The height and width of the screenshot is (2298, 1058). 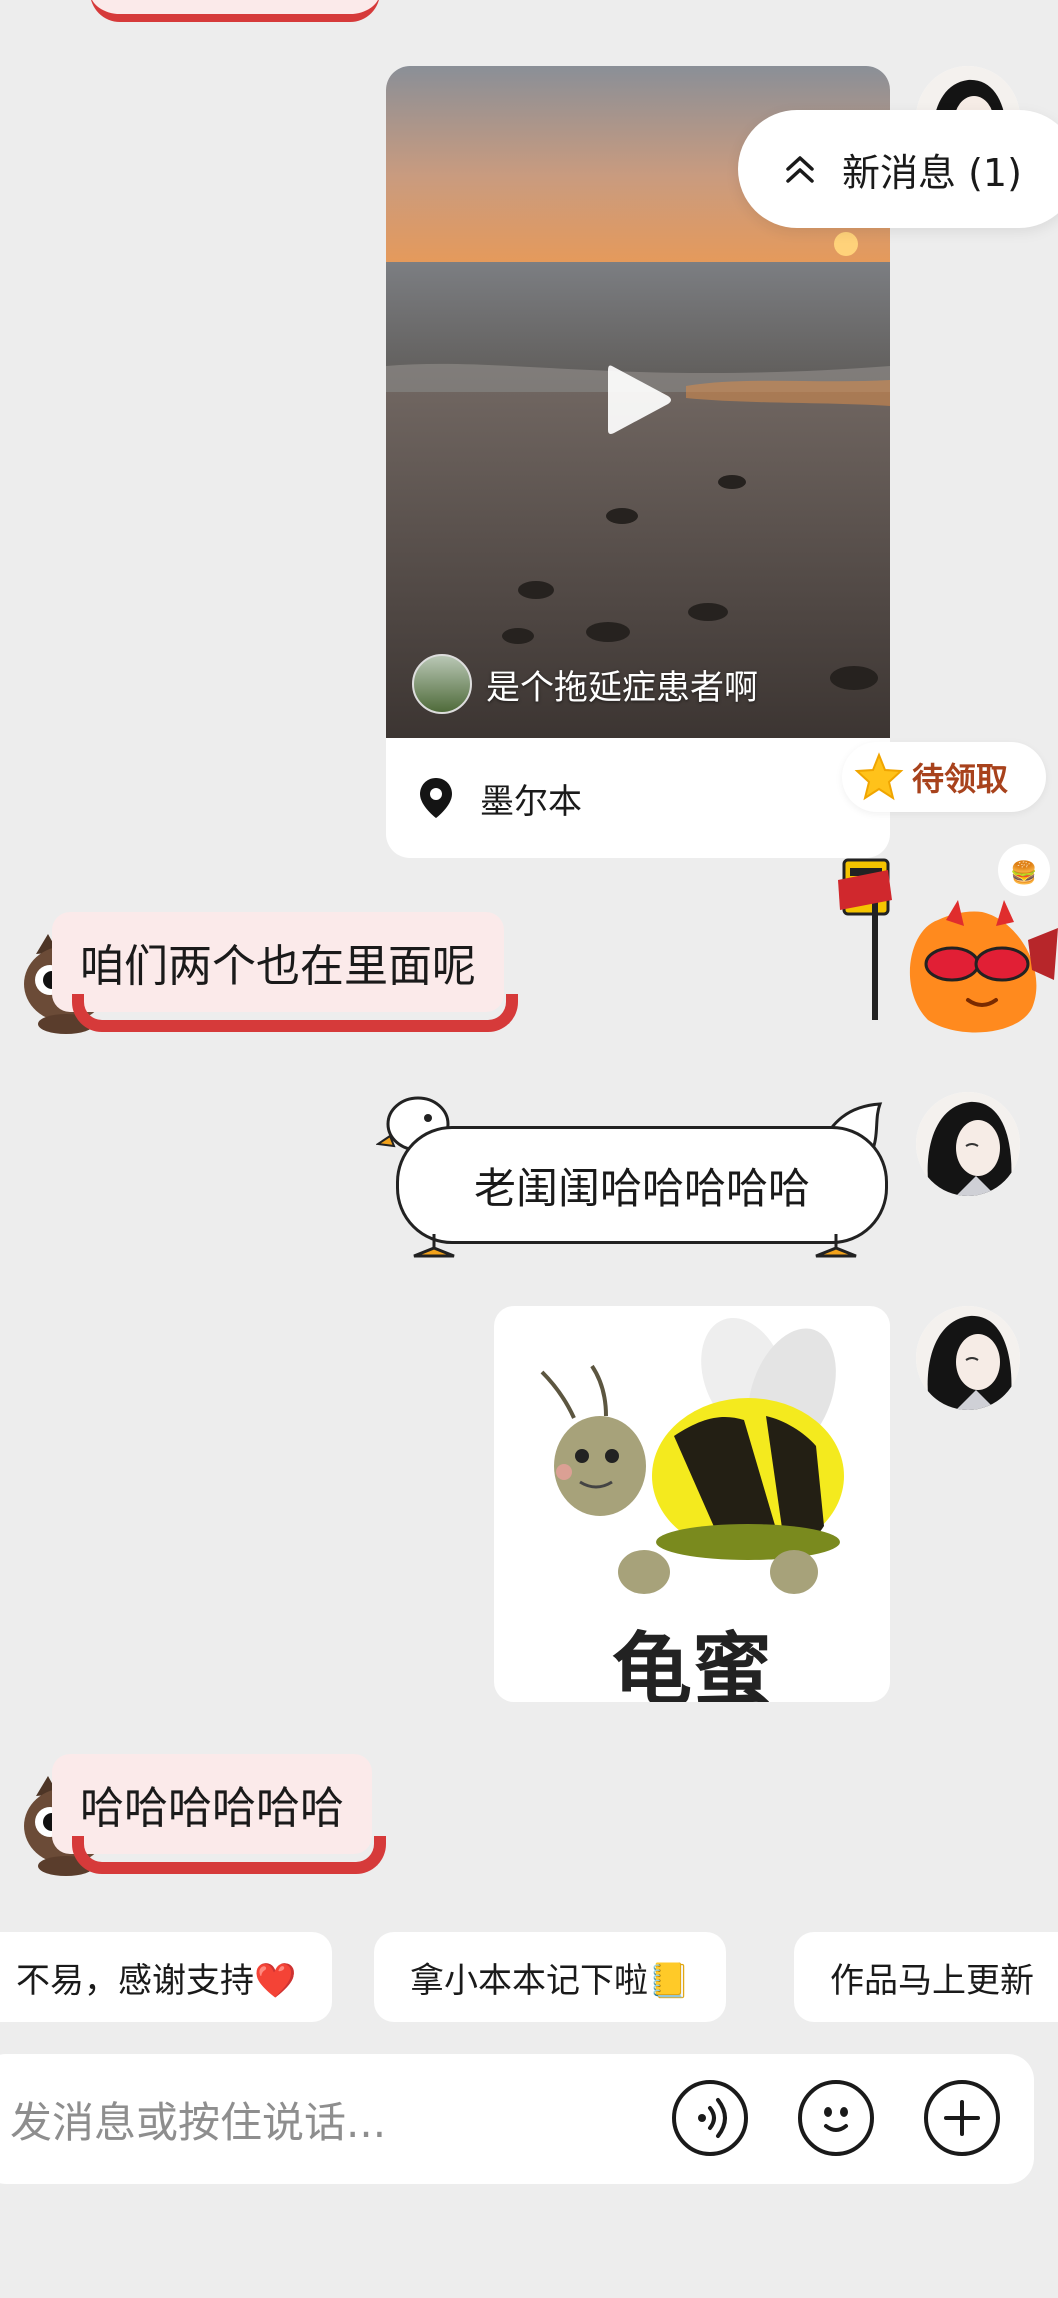 What do you see at coordinates (156, 1980) in the screenshot?
I see `quick-reply-text: 不易，感谢支持❤️` at bounding box center [156, 1980].